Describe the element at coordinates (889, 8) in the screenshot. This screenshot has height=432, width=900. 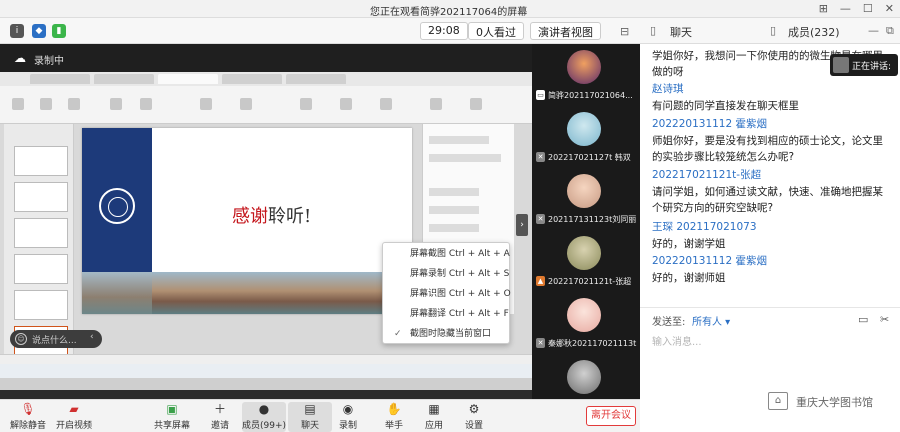
I see `close-icon: ✕` at that location.